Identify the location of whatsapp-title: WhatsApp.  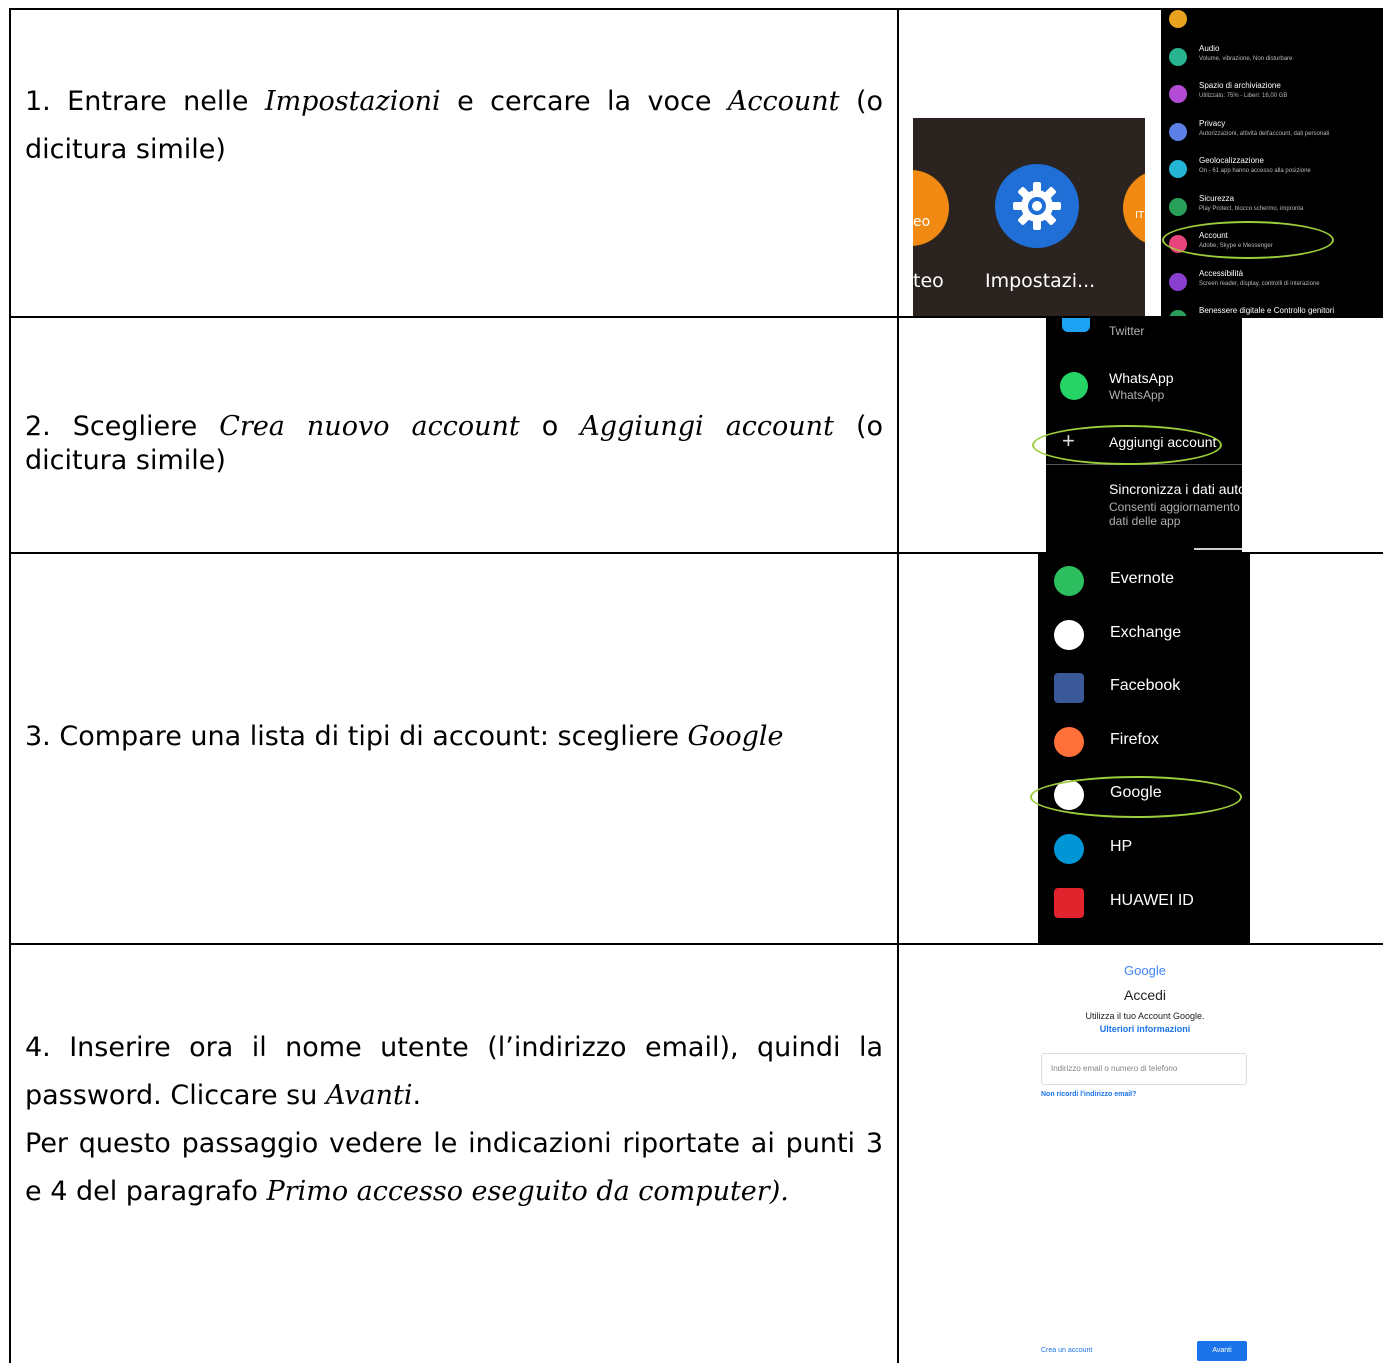
(1141, 378).